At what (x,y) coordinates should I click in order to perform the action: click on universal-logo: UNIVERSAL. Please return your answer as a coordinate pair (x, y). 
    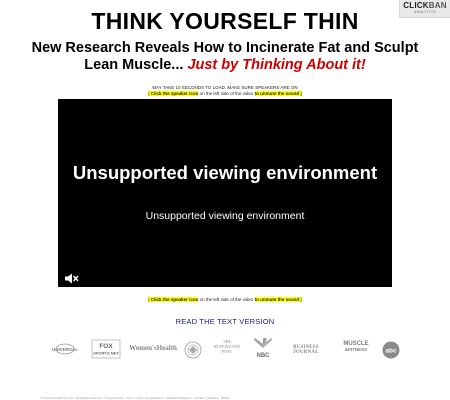
    Looking at the image, I should click on (65, 351).